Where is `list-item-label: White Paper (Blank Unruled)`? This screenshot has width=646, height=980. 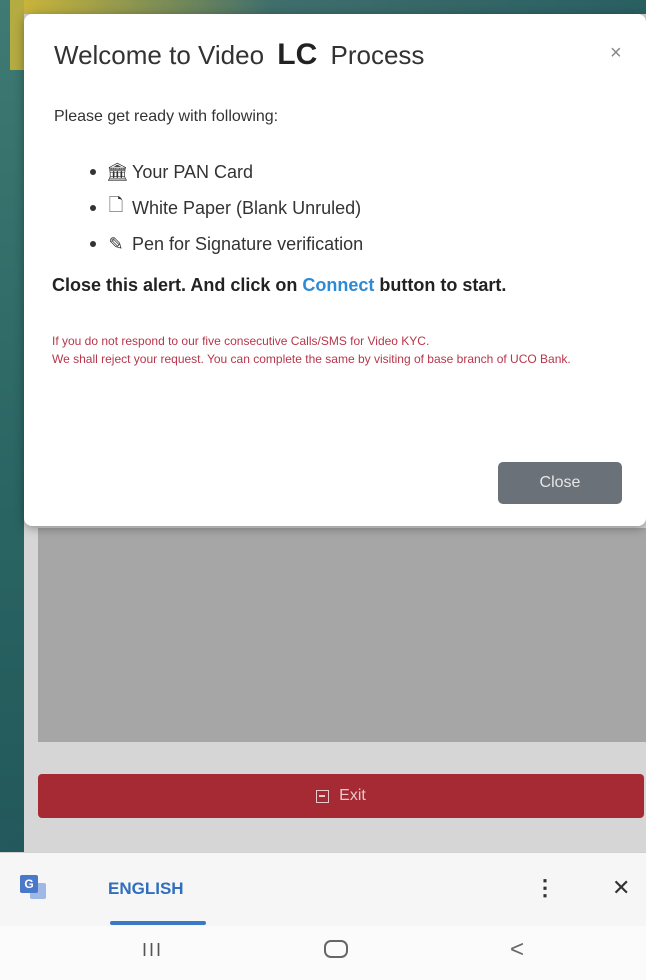 list-item-label: White Paper (Blank Unruled) is located at coordinates (247, 207).